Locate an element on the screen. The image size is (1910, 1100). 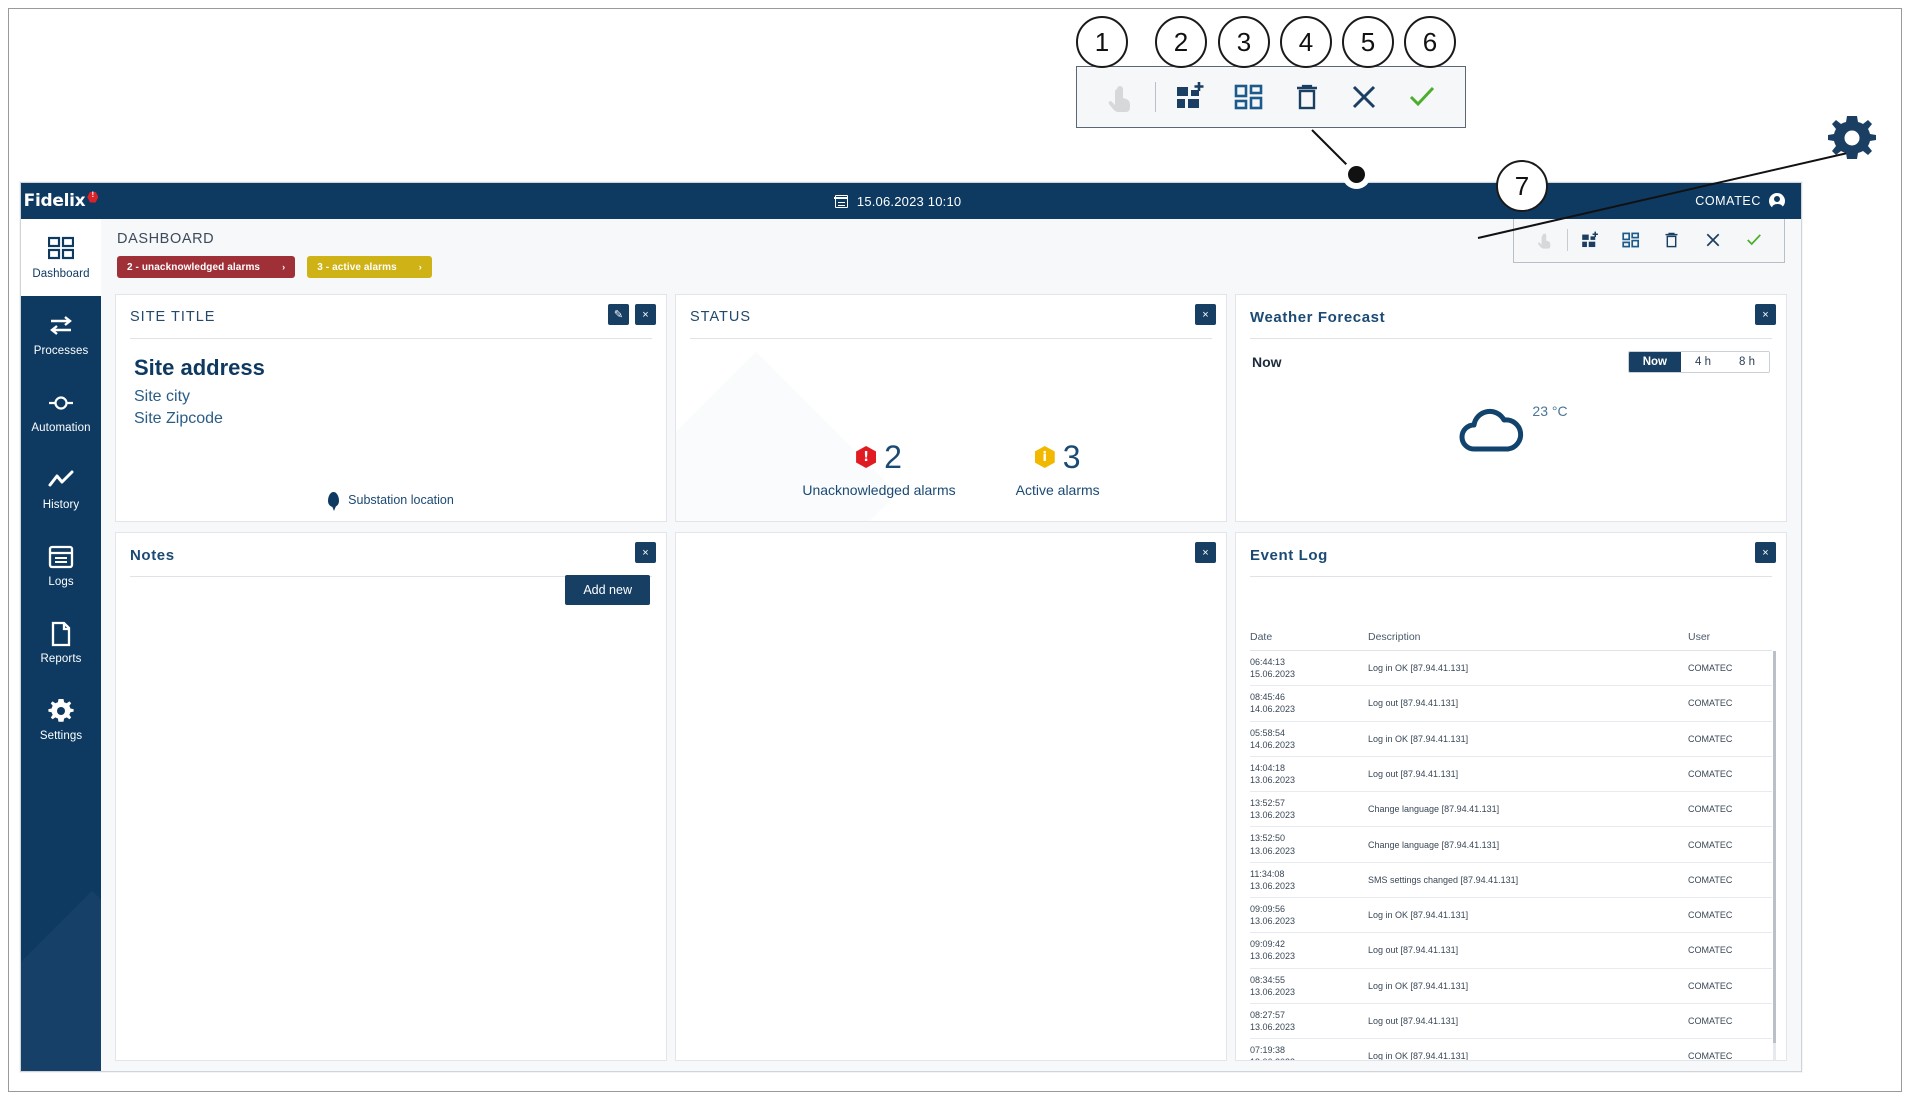
card-body: Now Now 4 h 8 h 23 °C is located at coordinates (1511, 430).